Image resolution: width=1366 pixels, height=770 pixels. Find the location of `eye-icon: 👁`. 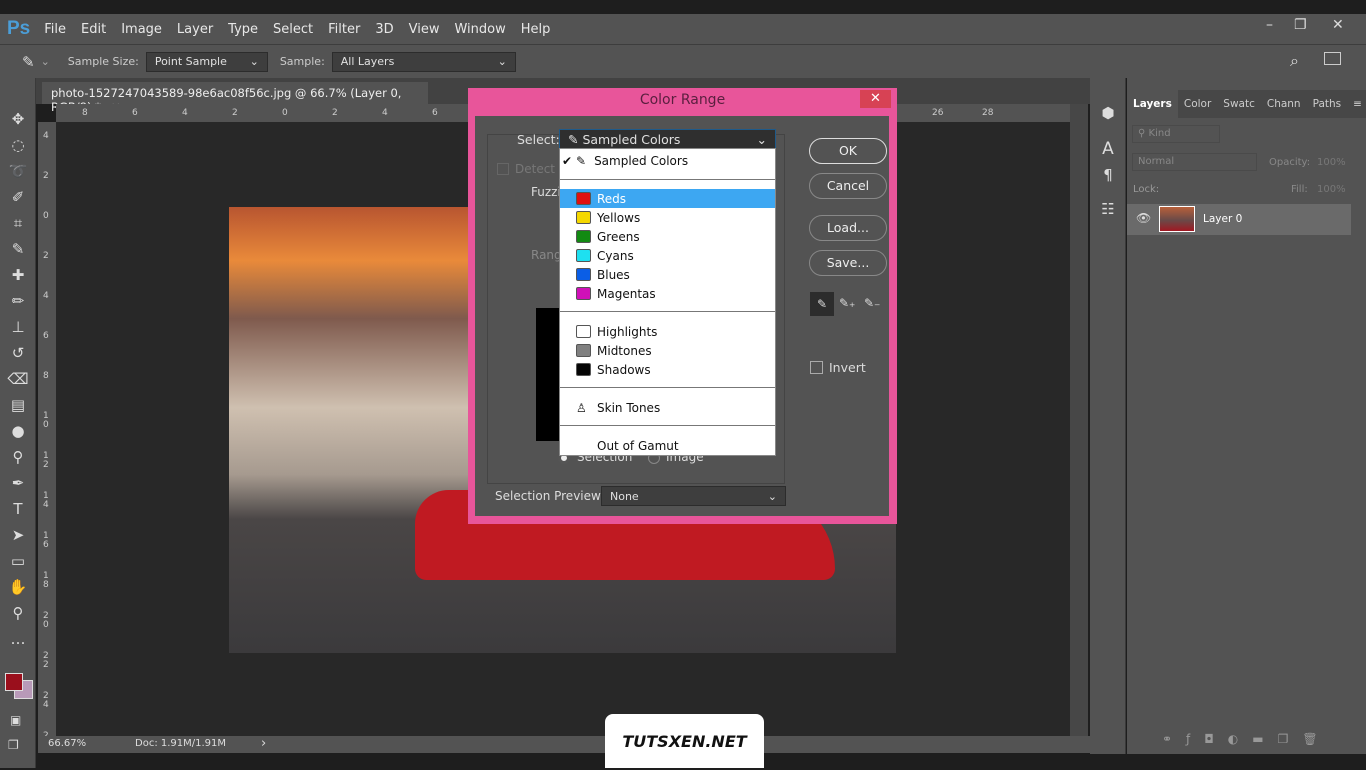

eye-icon: 👁 is located at coordinates (1143, 218).